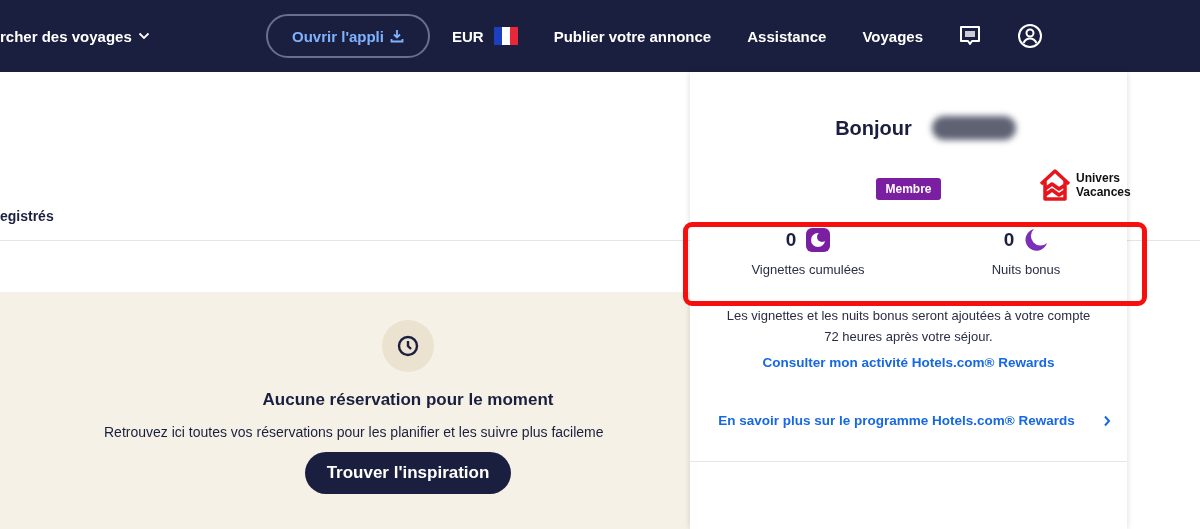  Describe the element at coordinates (808, 269) in the screenshot. I see `stat-label: Vignettes cumulées` at that location.